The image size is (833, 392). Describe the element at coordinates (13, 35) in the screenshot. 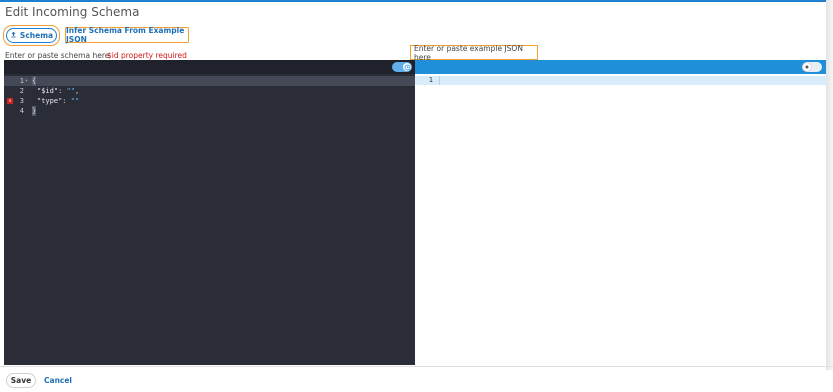

I see `upload-icon` at that location.